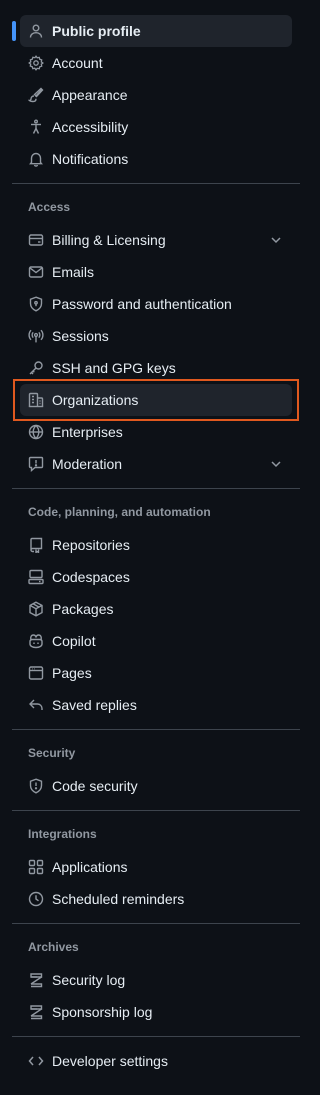 Image resolution: width=320 pixels, height=1095 pixels. Describe the element at coordinates (36, 867) in the screenshot. I see `apps-icon` at that location.